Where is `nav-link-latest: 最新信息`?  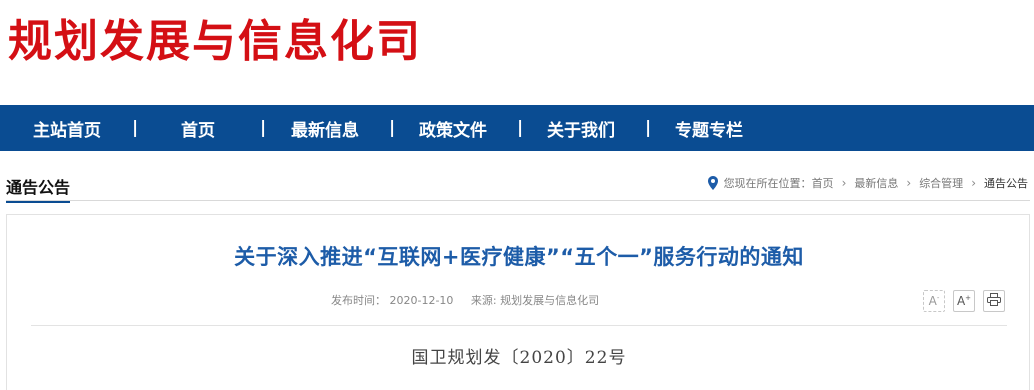
nav-link-latest: 最新信息 is located at coordinates (325, 128).